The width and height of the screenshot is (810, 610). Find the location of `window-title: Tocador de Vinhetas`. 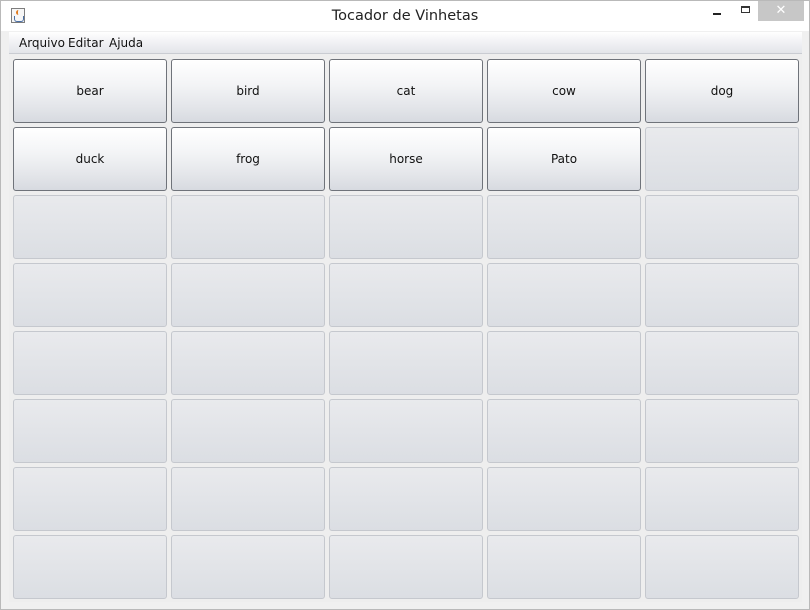

window-title: Tocador de Vinhetas is located at coordinates (405, 16).